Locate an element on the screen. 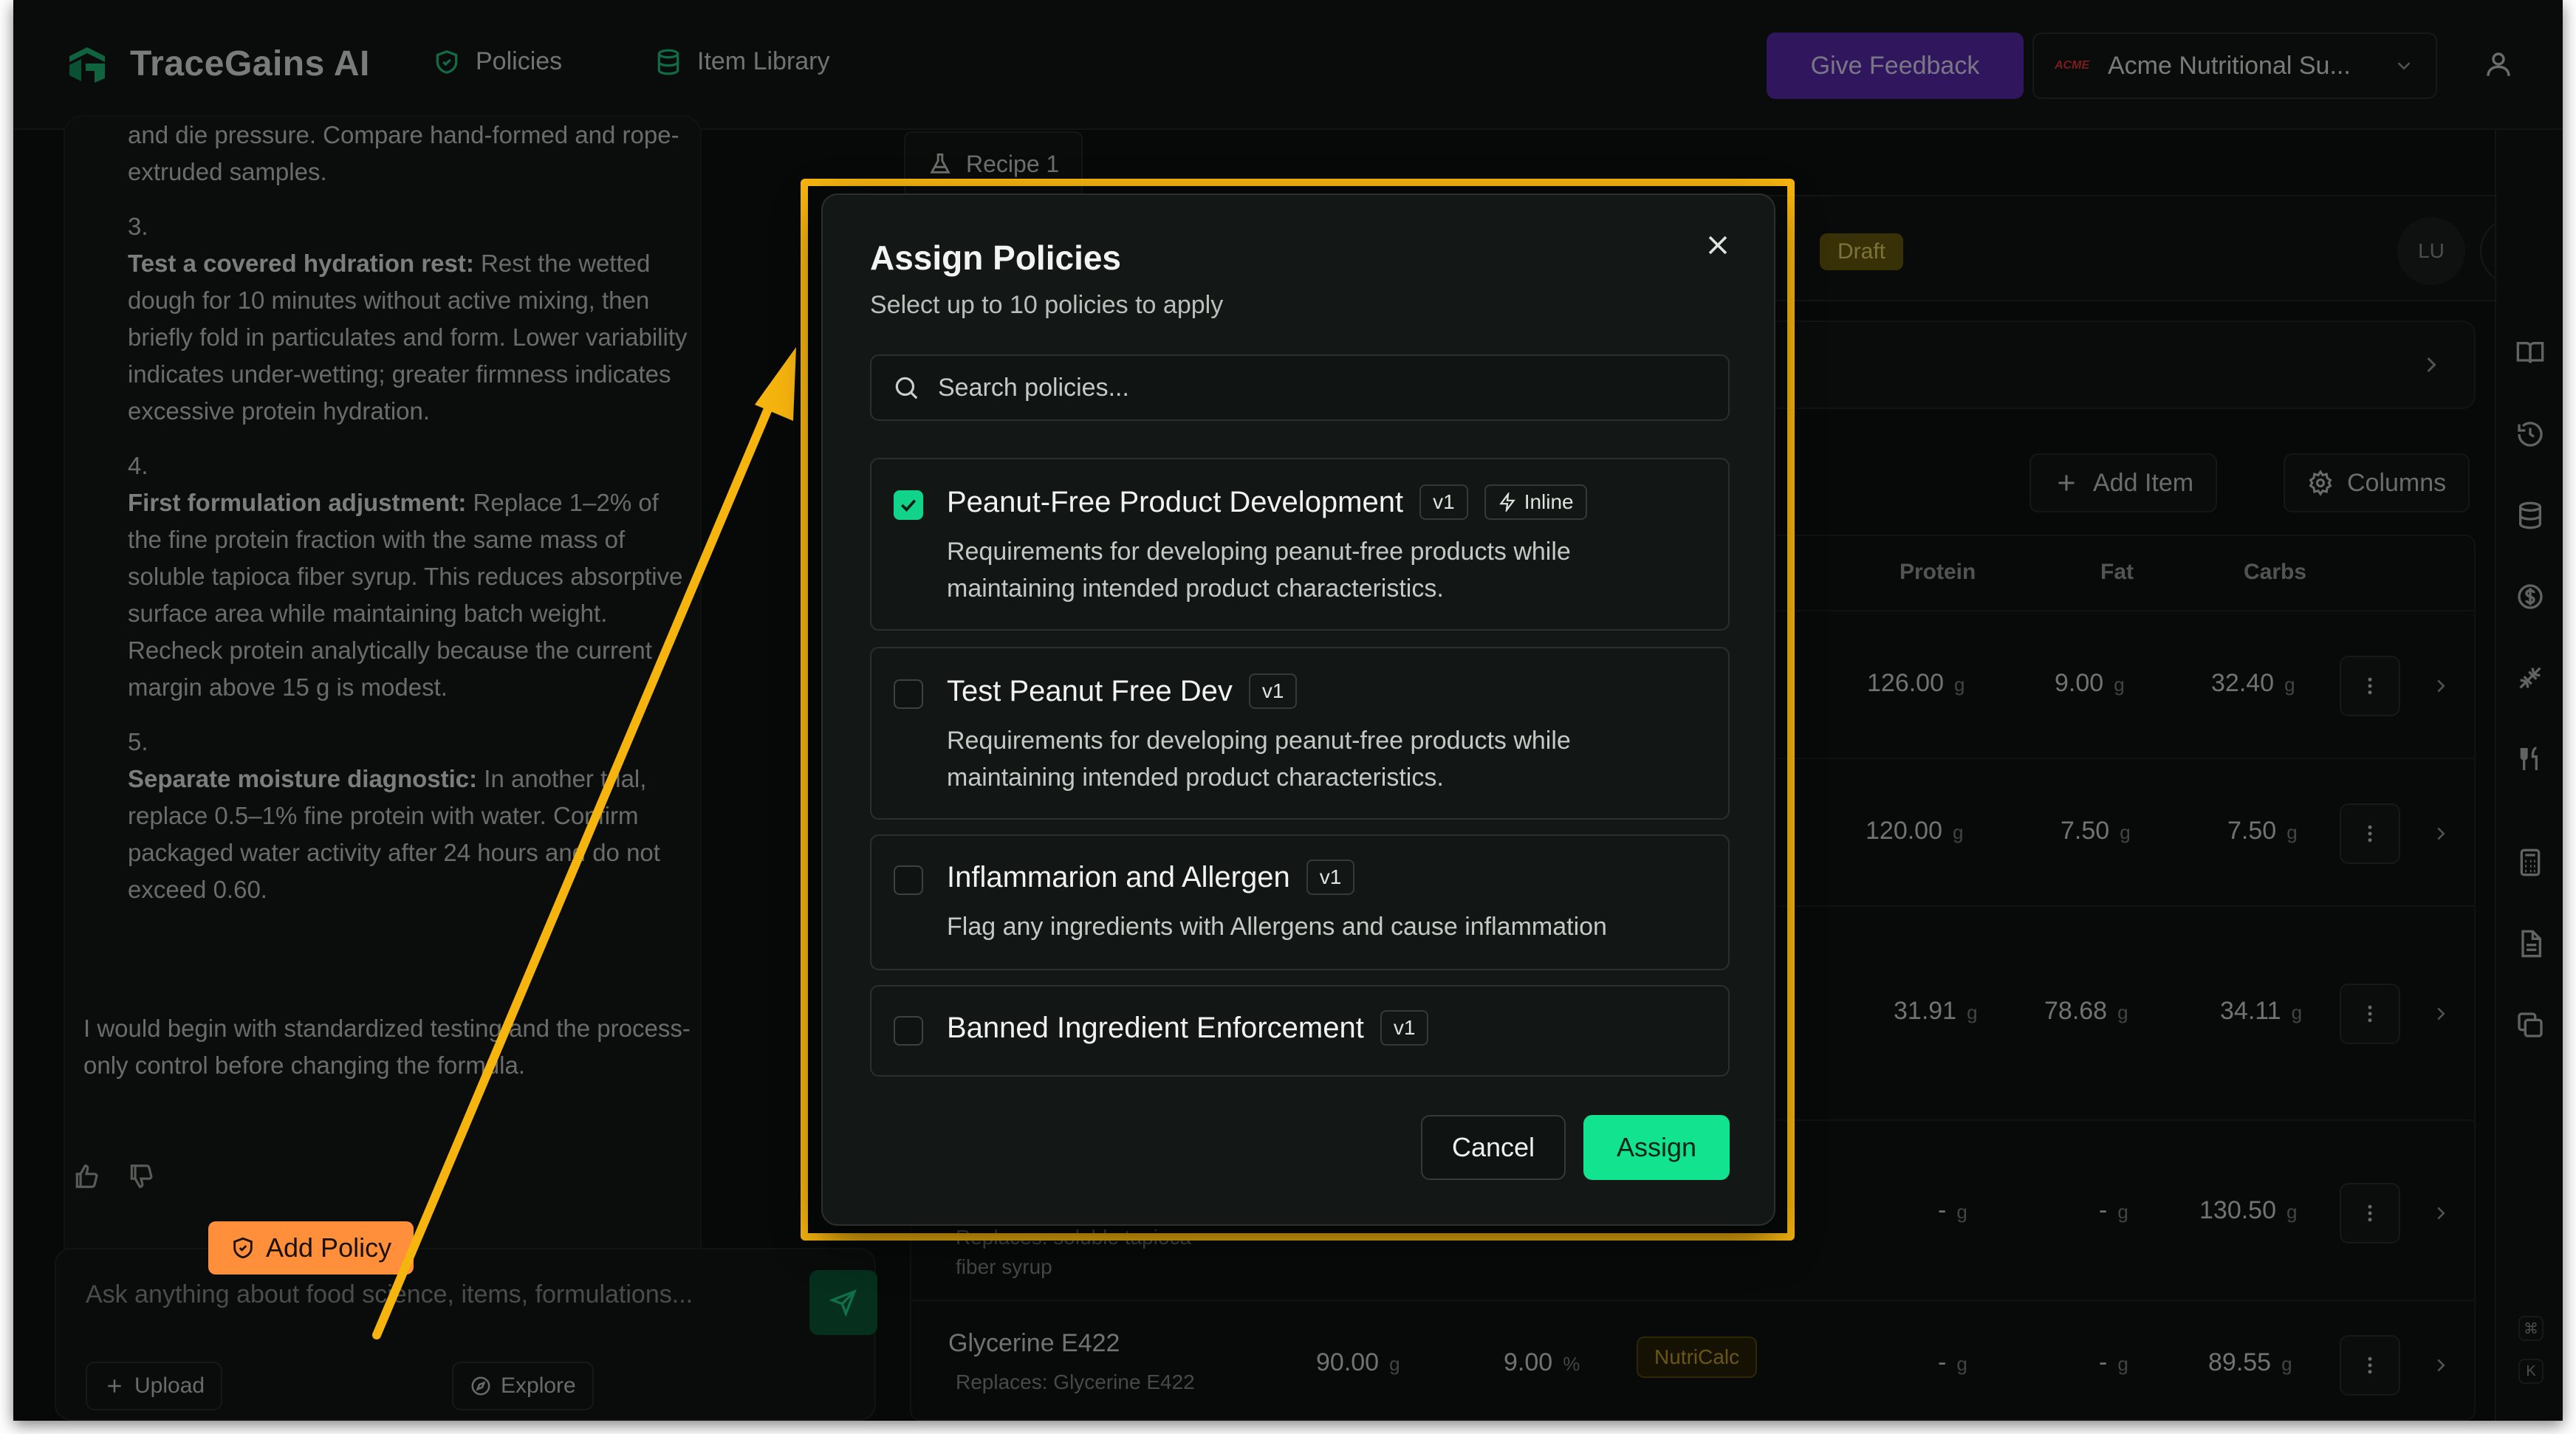 This screenshot has width=2576, height=1434. add-policy-button: Add Policy is located at coordinates (311, 1248).